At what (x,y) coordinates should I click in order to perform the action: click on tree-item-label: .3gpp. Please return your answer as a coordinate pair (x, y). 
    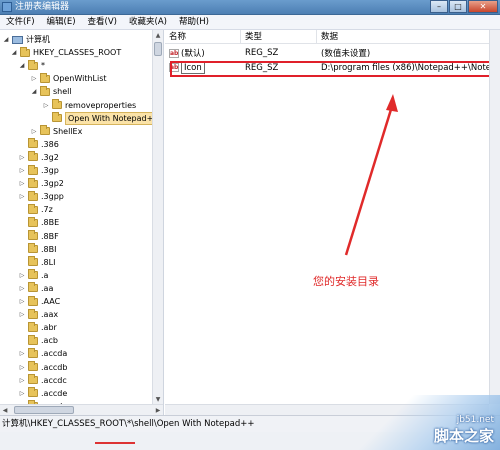
    Looking at the image, I should click on (52, 197).